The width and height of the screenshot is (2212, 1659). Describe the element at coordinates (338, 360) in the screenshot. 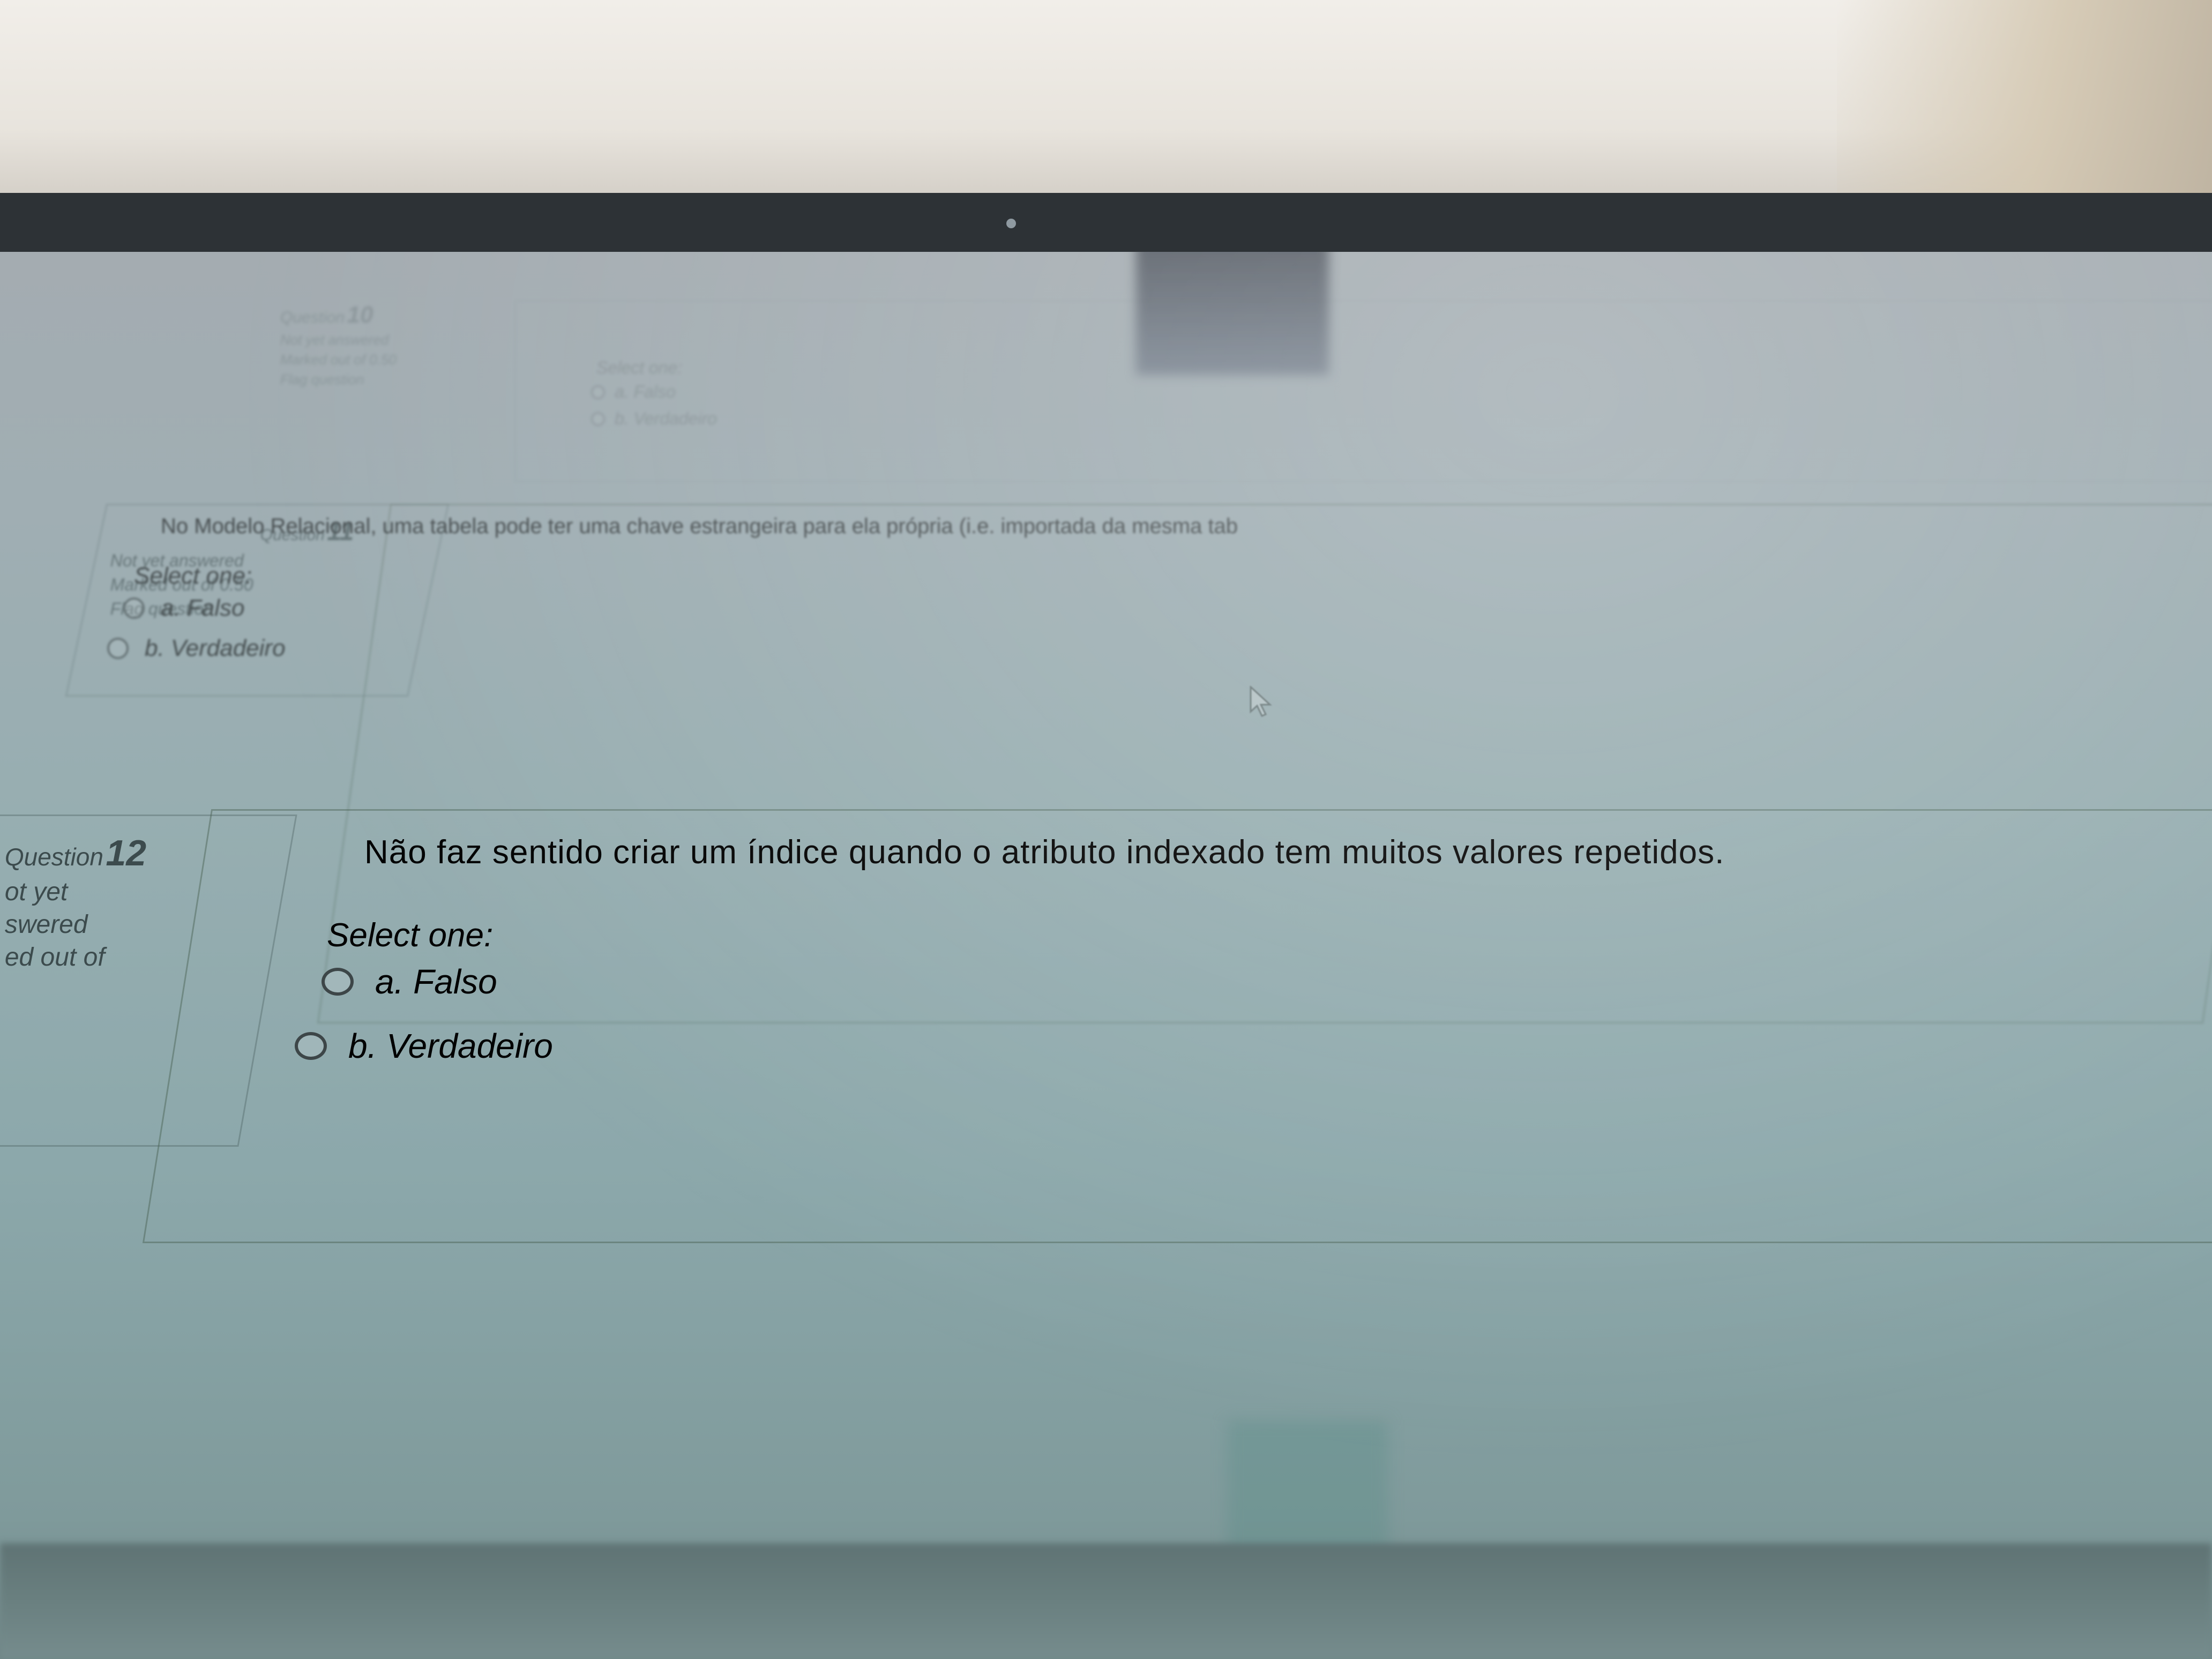

I see `question-marks: Marked out of 0.50` at that location.